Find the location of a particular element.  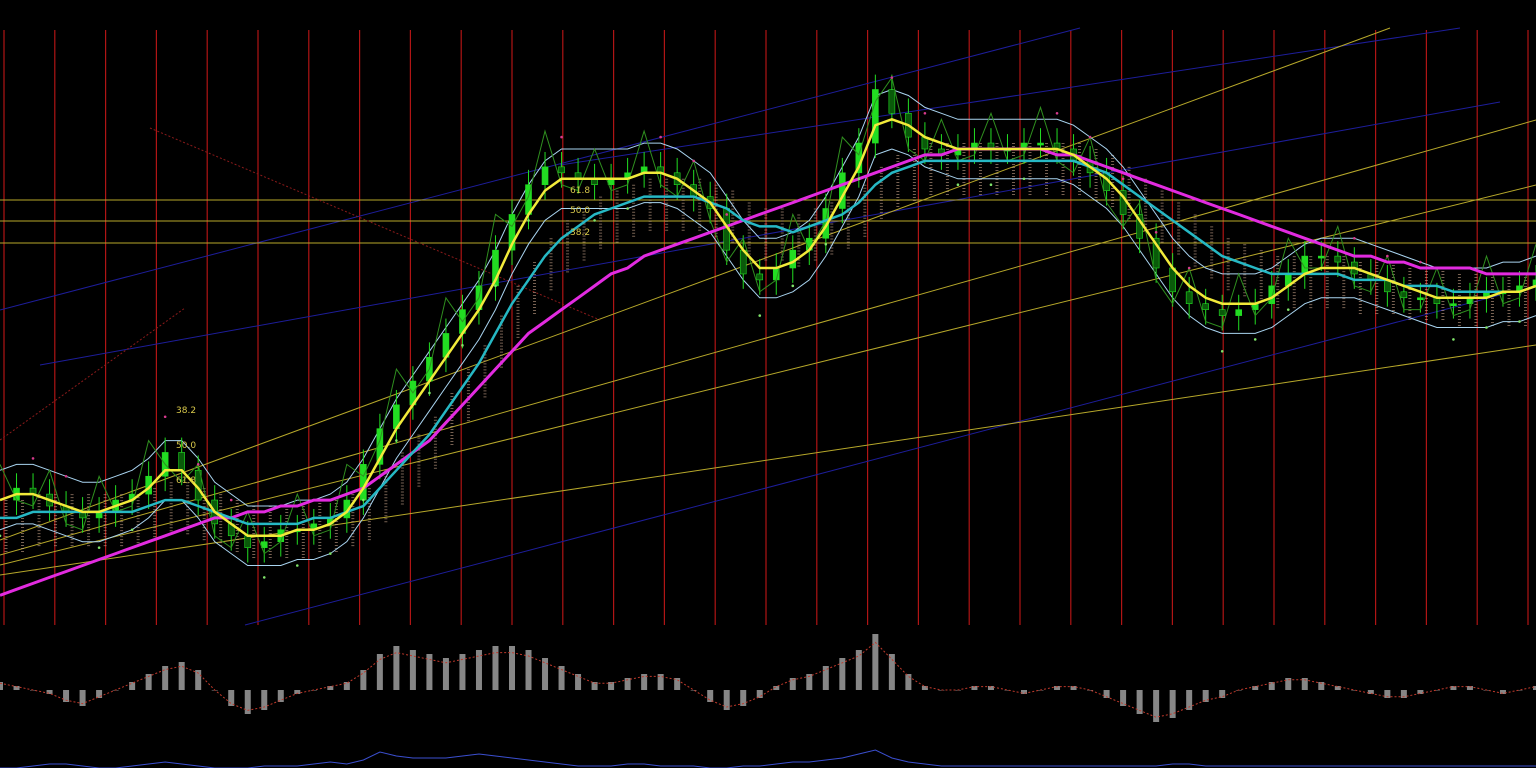

trend-line is located at coordinates (93, 374).